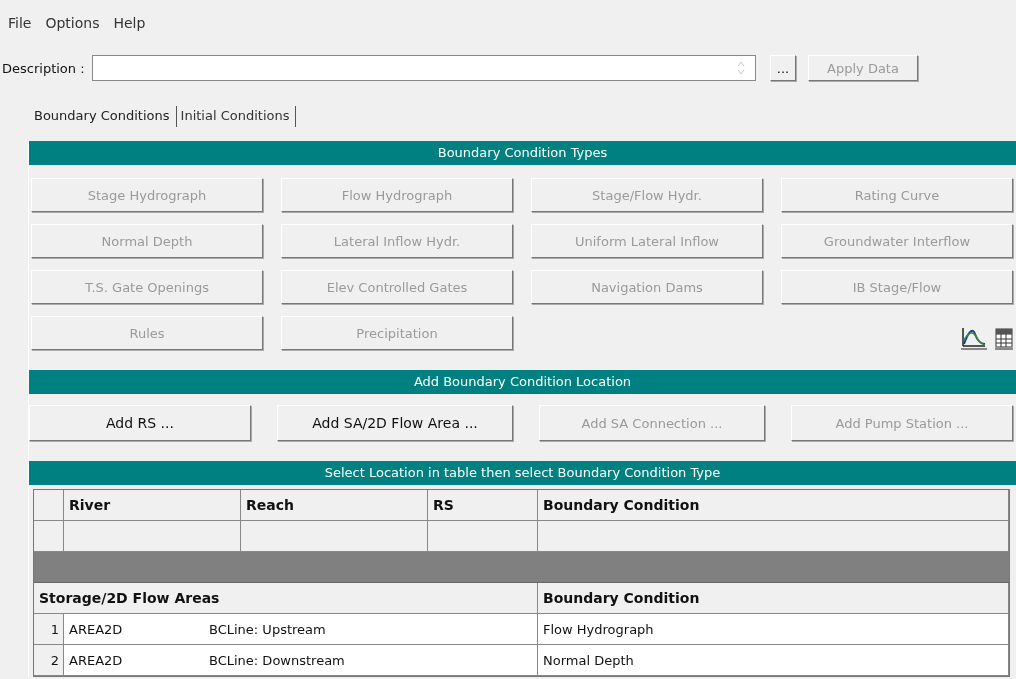  I want to click on description-field, so click(424, 68).